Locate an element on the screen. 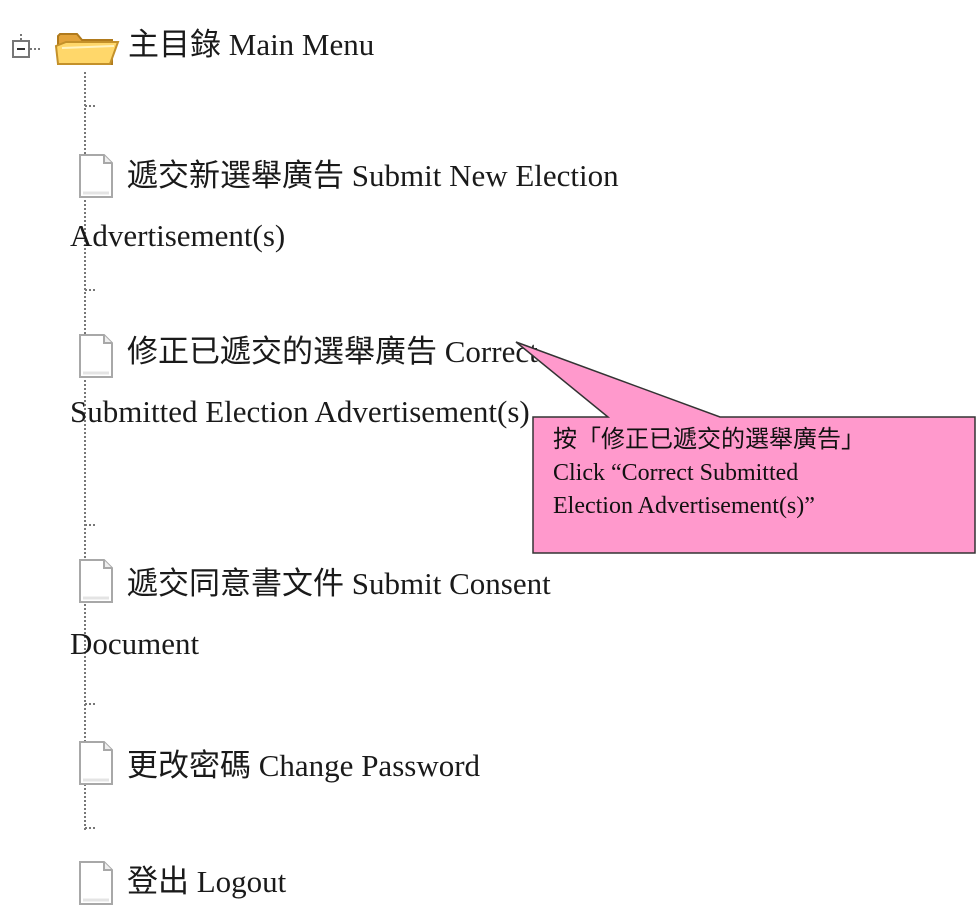 This screenshot has width=979, height=912. menu-item-change-password: 更改密碼 Change Password is located at coordinates (350, 766).